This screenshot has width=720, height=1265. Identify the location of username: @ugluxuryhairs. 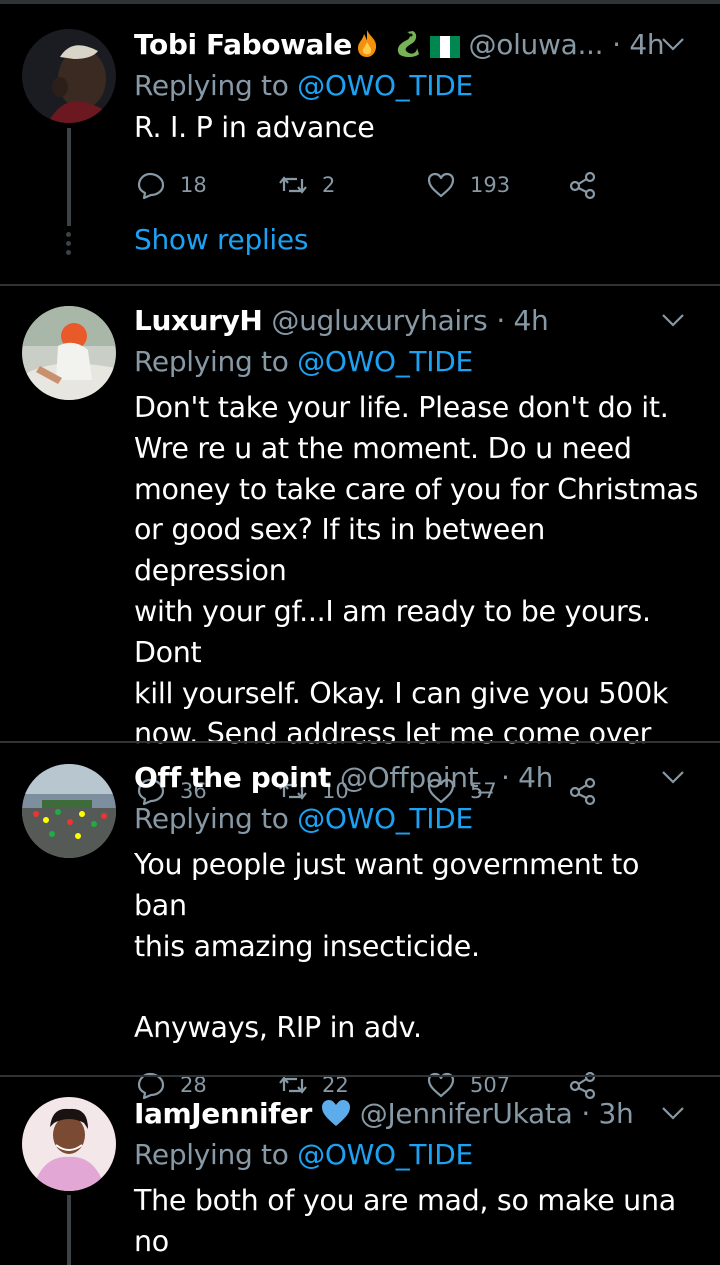
(379, 320).